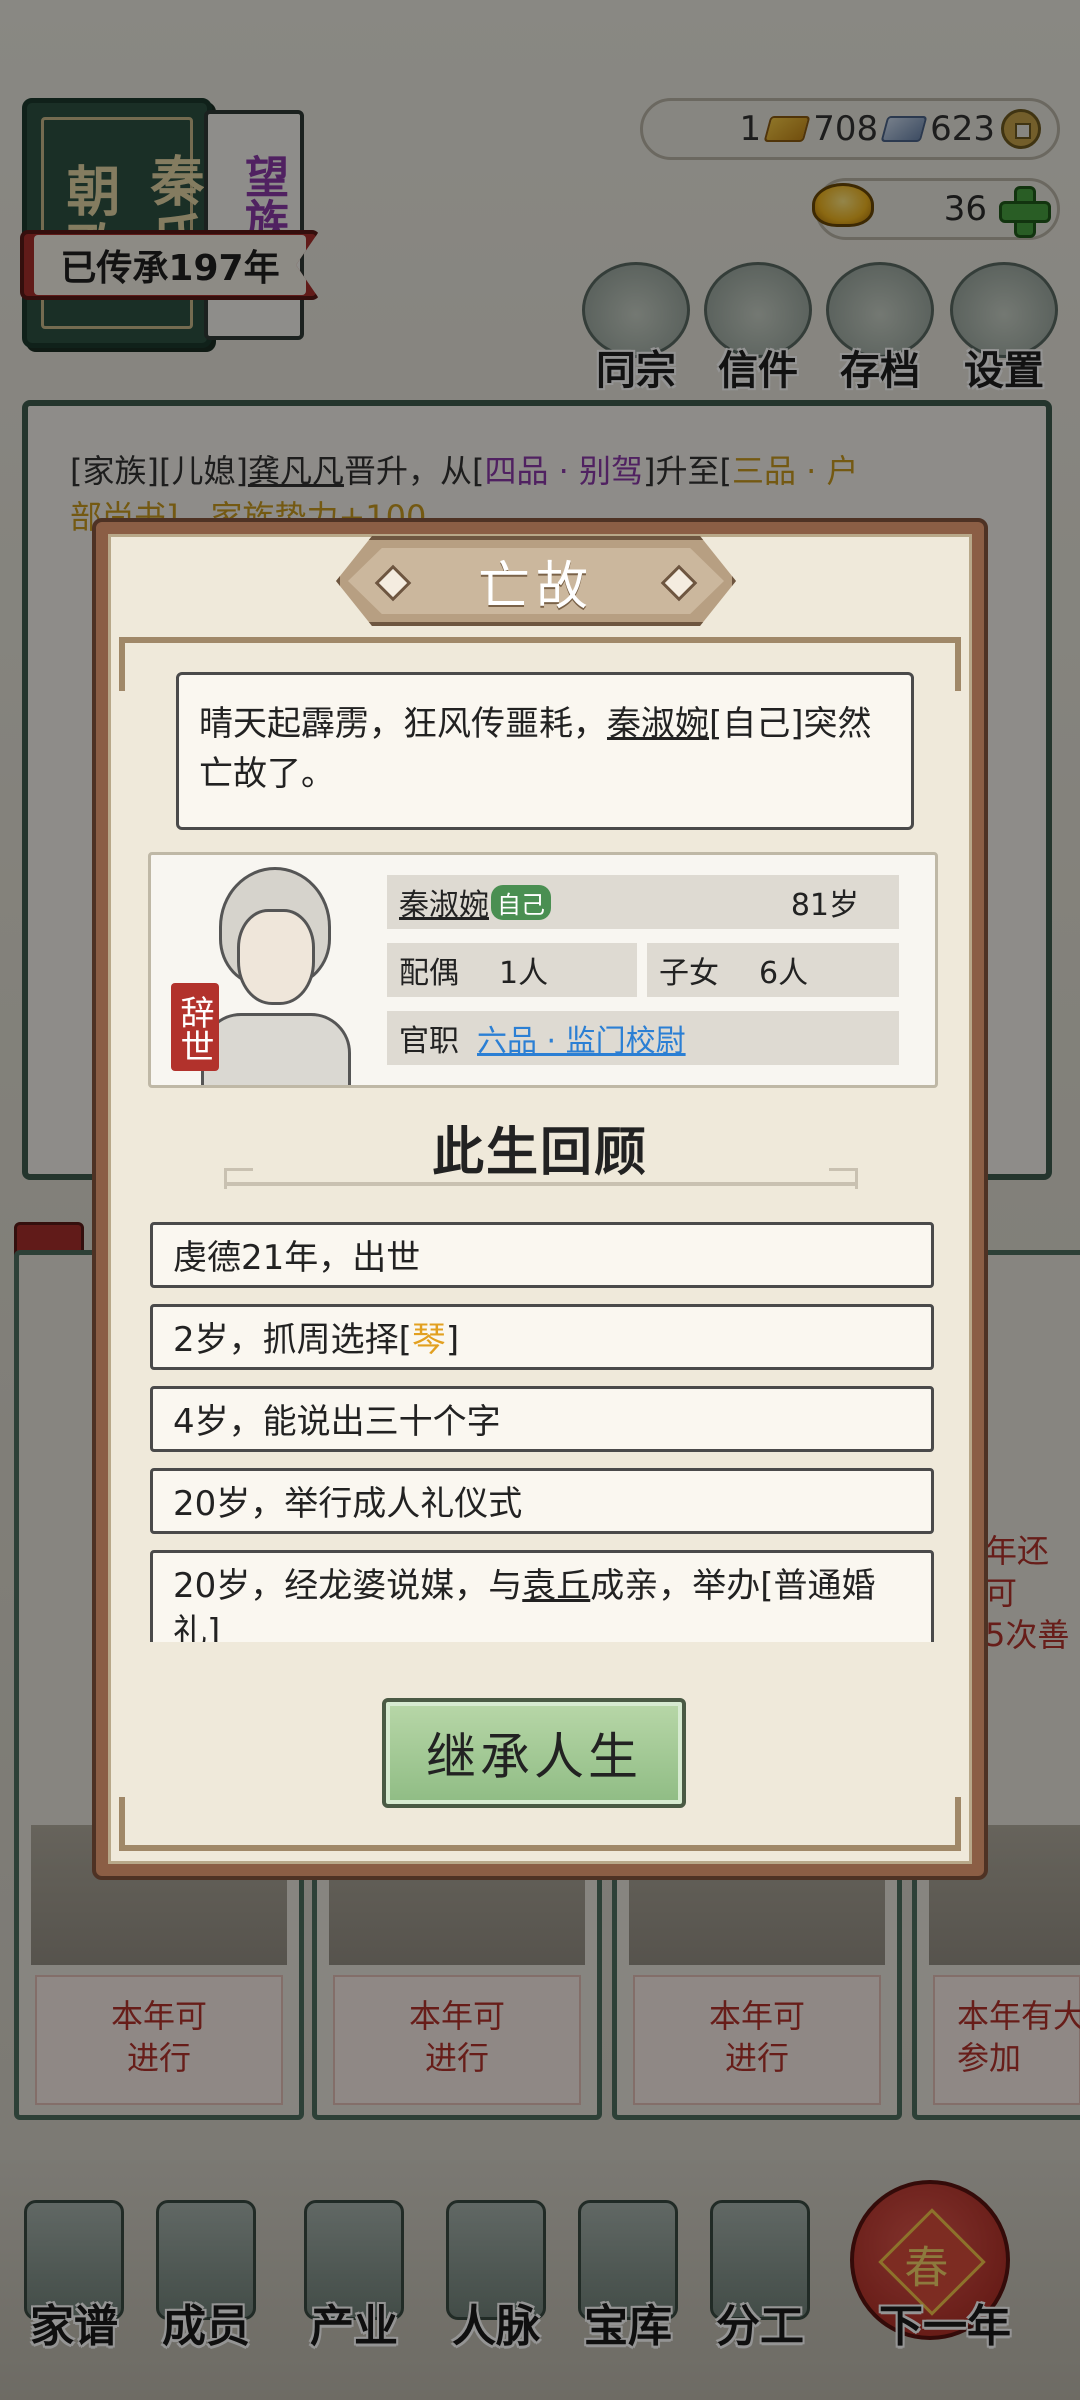 The height and width of the screenshot is (2400, 1080). Describe the element at coordinates (643, 902) in the screenshot. I see `name-row: 秦淑婉 自己 81岁` at that location.